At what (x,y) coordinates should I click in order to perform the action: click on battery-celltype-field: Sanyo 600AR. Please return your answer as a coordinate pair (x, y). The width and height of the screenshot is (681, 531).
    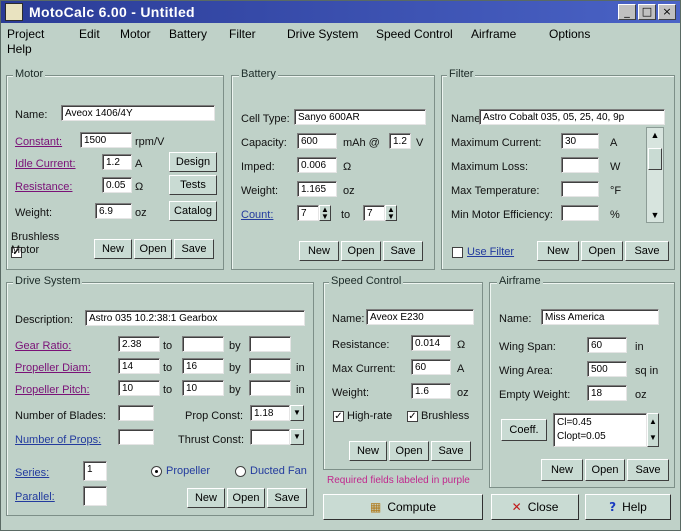
    Looking at the image, I should click on (360, 117).